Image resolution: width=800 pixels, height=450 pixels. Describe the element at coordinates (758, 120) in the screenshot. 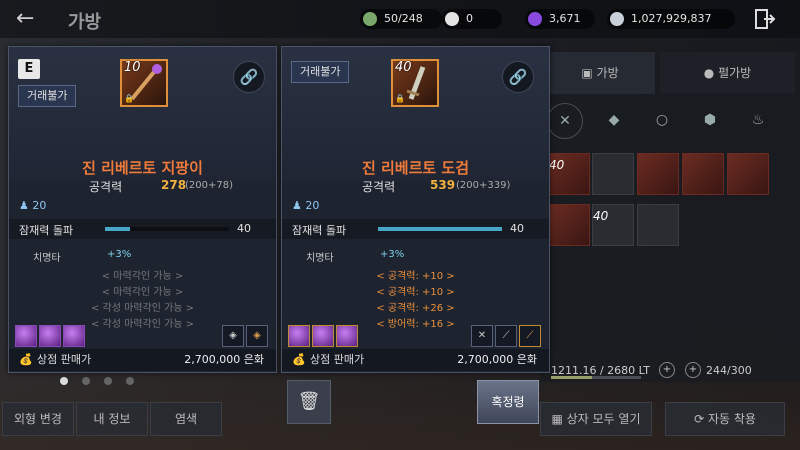

I see `filter-potion-icon: ♨` at that location.